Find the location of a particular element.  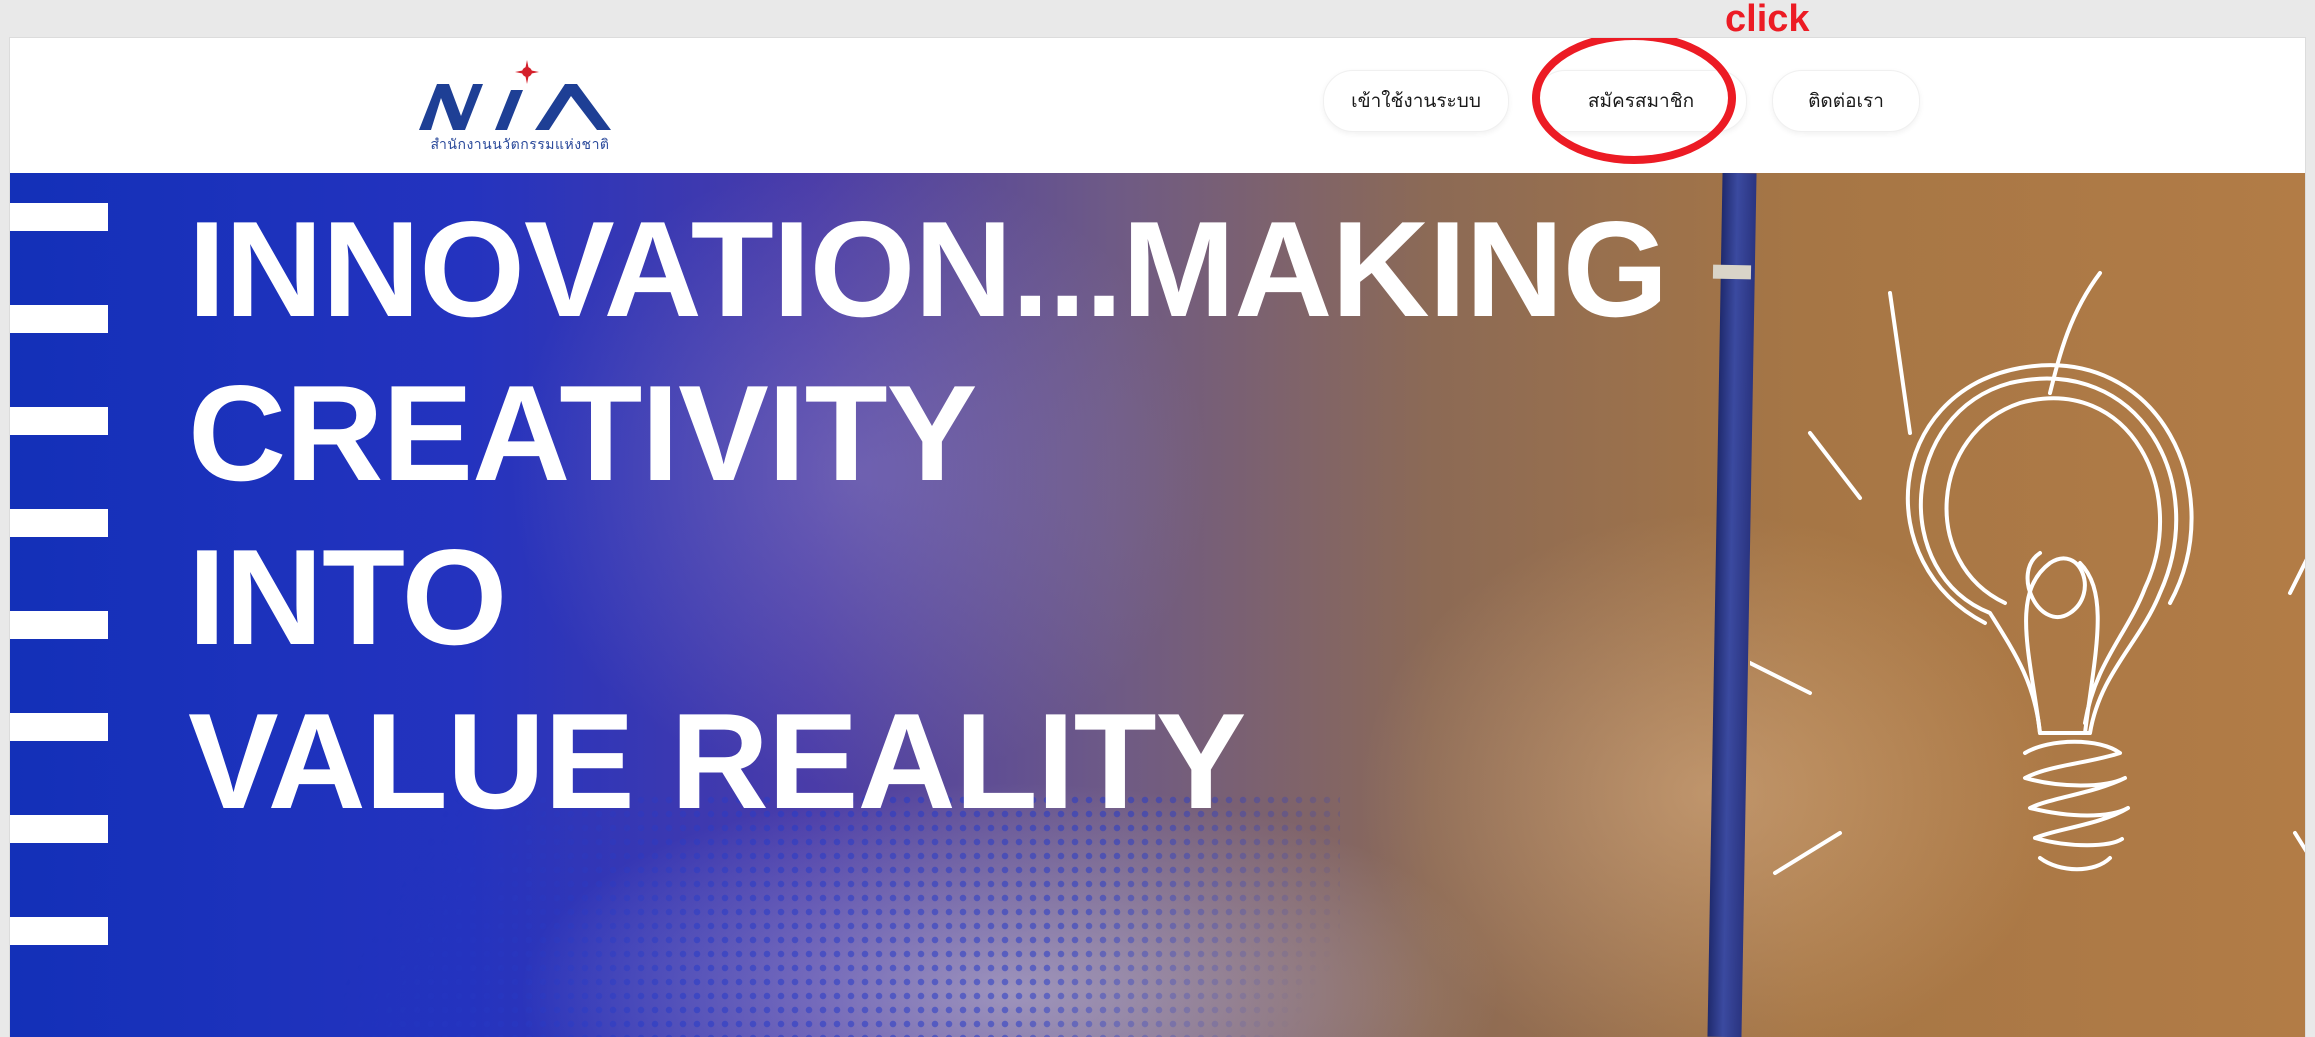

headline-line-4: VALUE REALITY is located at coordinates (717, 761).